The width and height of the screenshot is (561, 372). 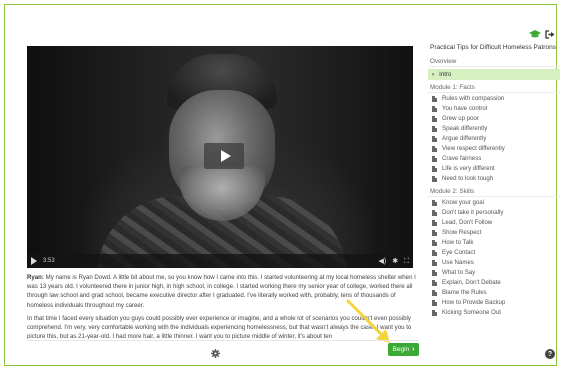 What do you see at coordinates (473, 148) in the screenshot?
I see `sidebar-item-label: View respect differently` at bounding box center [473, 148].